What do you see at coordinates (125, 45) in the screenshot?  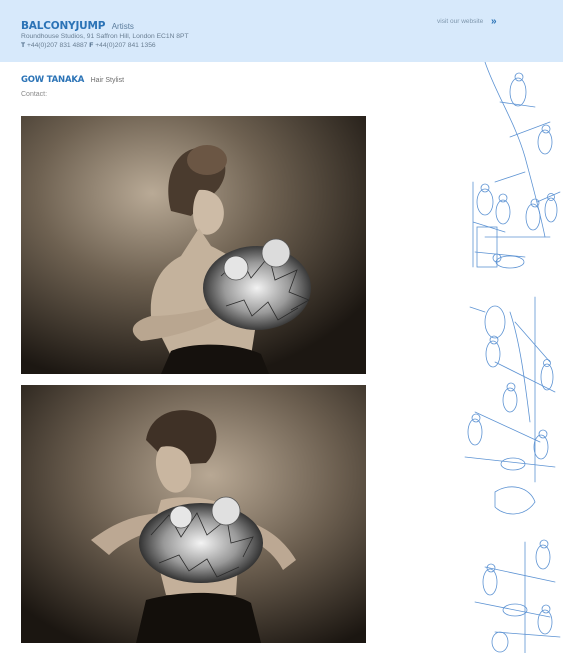 I see `fax-number: +44(0)207 841 1356` at bounding box center [125, 45].